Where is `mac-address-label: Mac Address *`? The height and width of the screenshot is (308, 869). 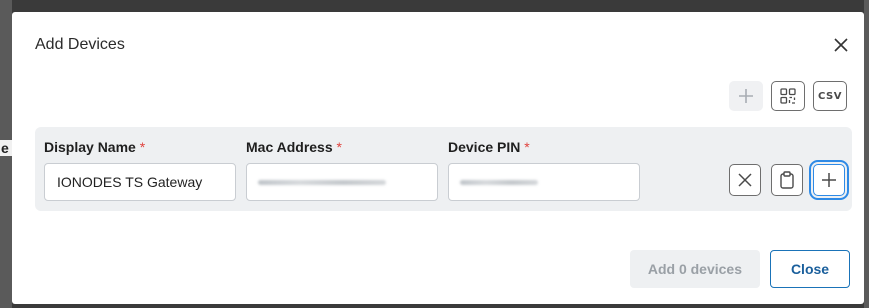
mac-address-label: Mac Address * is located at coordinates (342, 148).